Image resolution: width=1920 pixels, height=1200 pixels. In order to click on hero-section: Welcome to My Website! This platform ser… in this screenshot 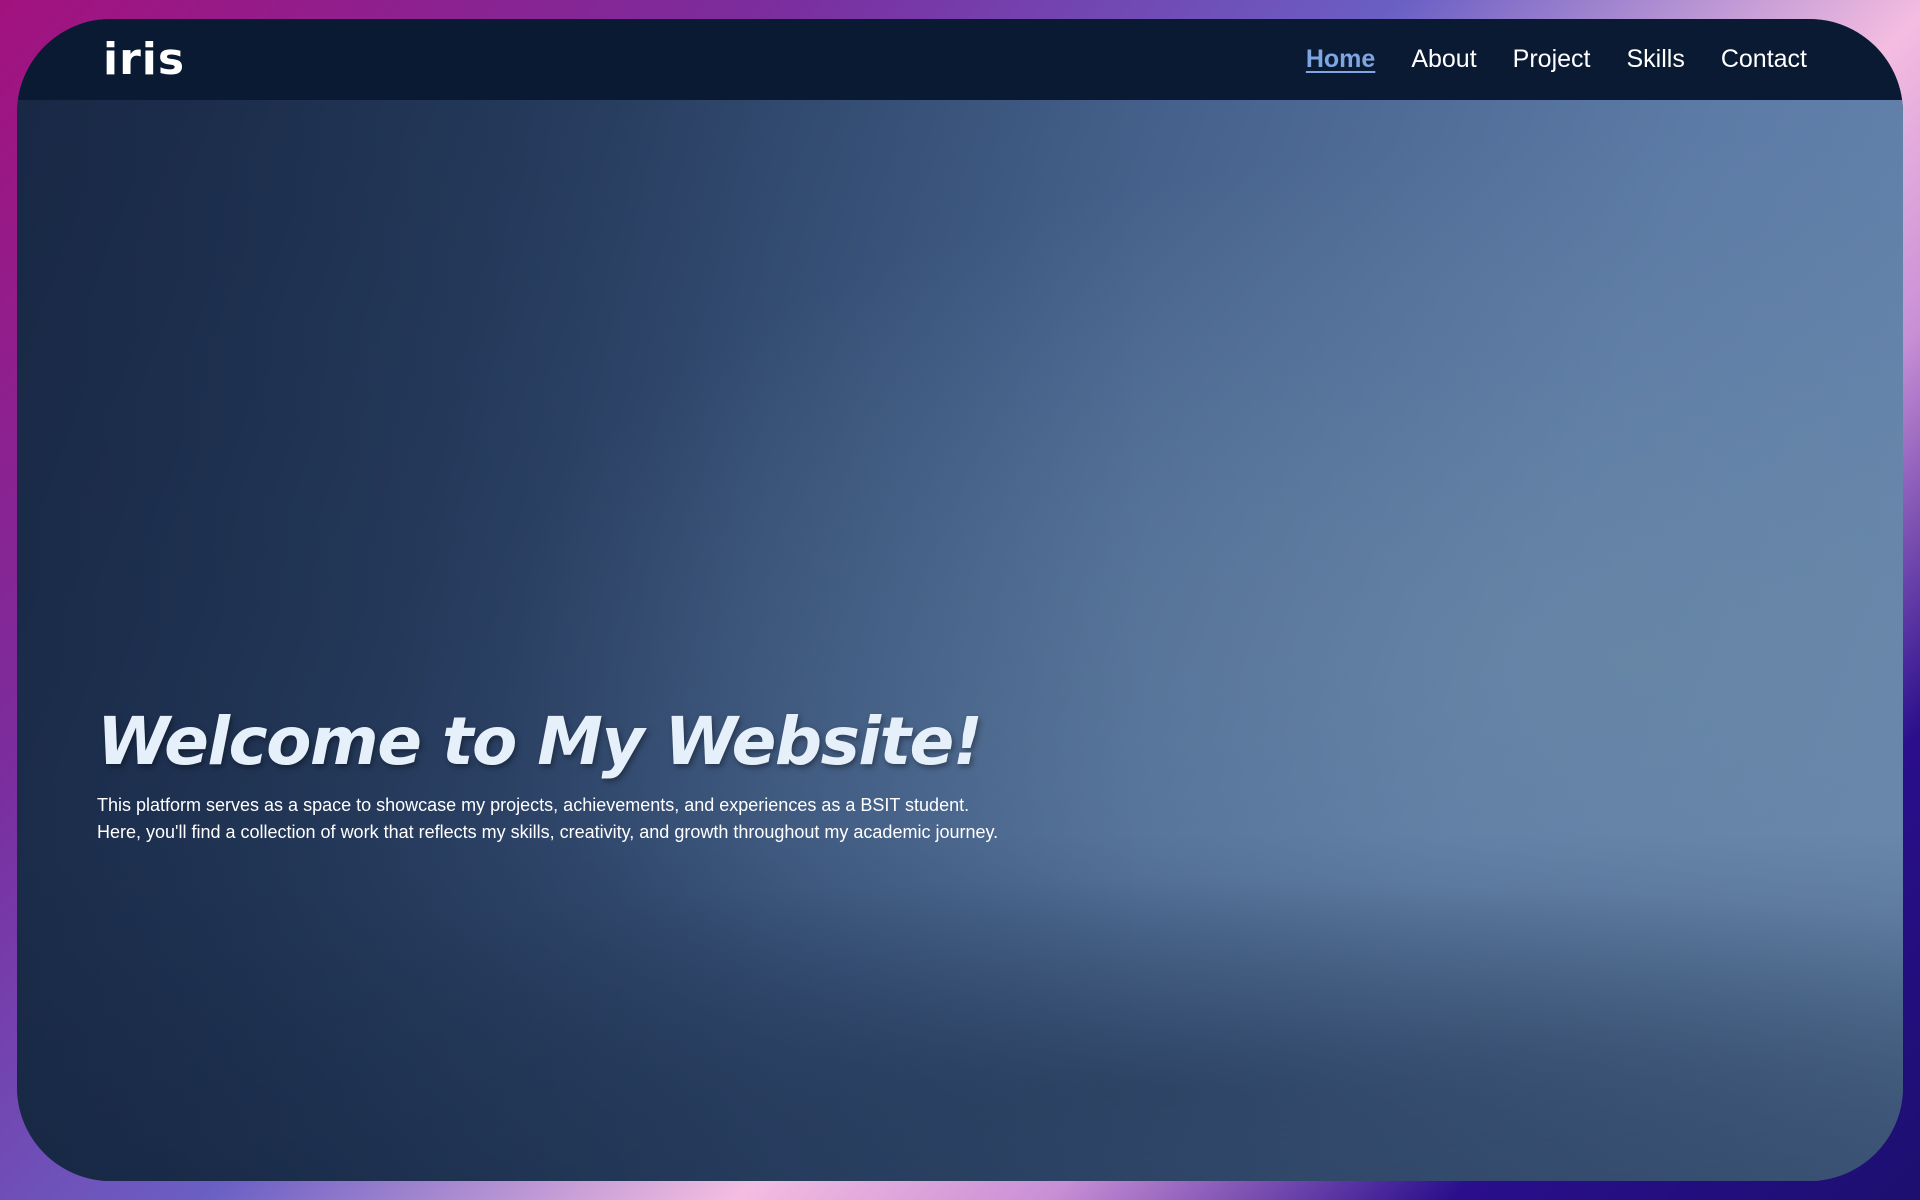, I will do `click(747, 775)`.